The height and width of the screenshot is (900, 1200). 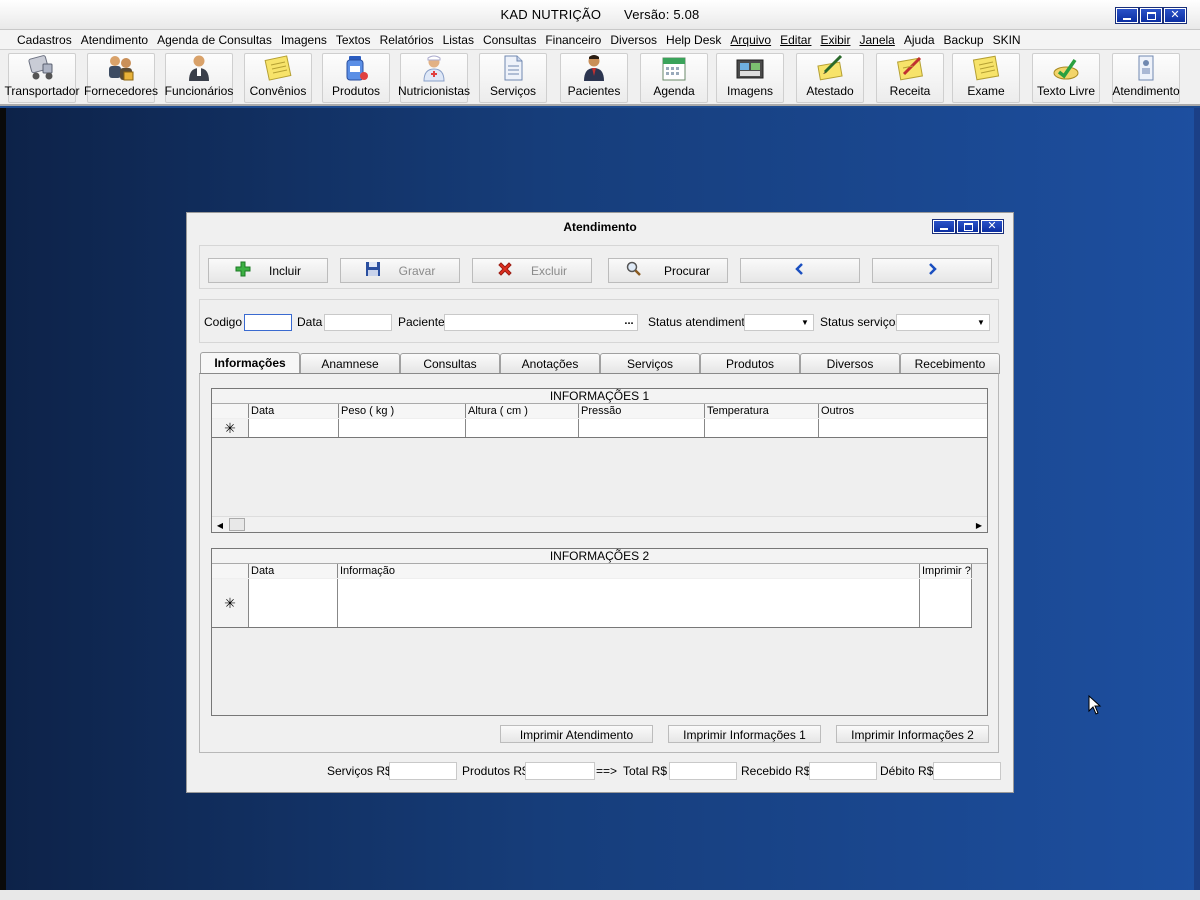 What do you see at coordinates (703, 771) in the screenshot?
I see `total-field` at bounding box center [703, 771].